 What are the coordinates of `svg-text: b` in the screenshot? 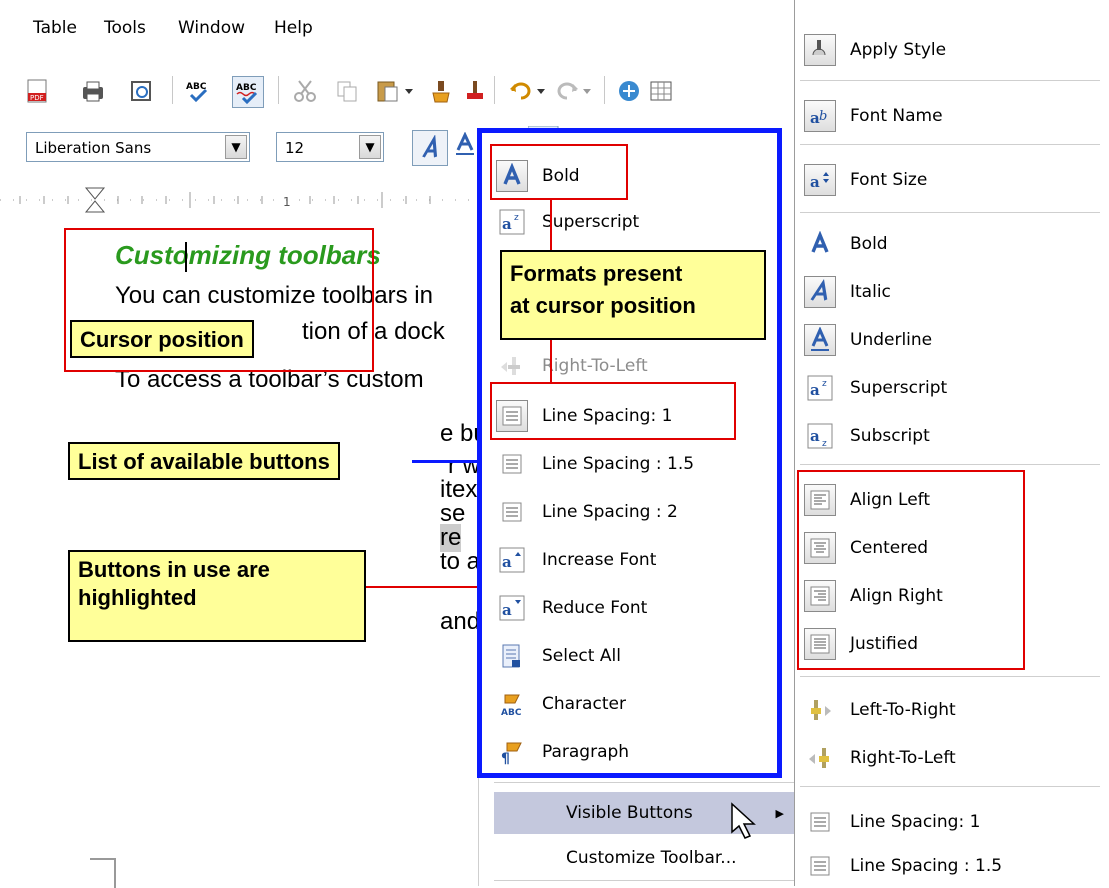 It's located at (823, 116).